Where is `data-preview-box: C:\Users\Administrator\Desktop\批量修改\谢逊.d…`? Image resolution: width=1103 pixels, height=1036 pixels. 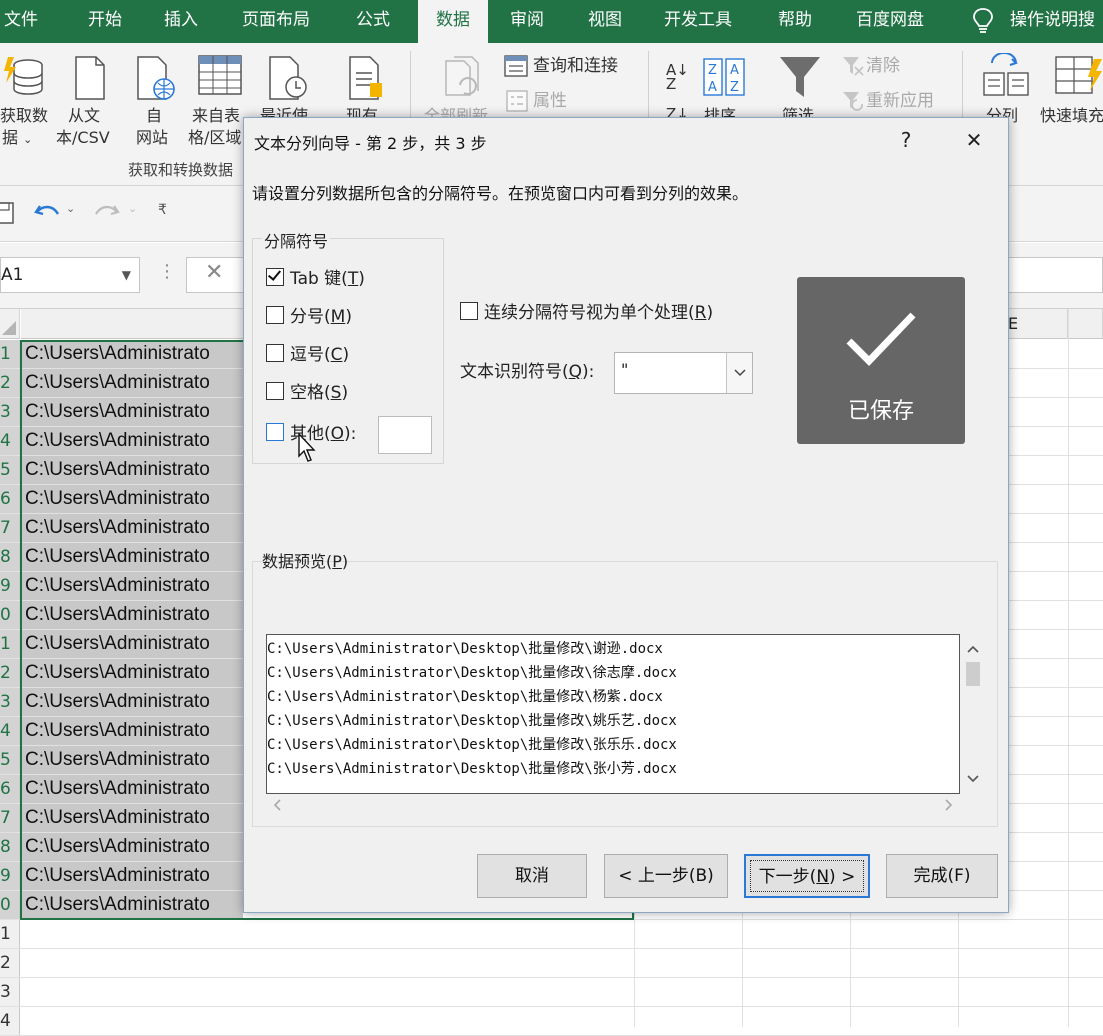 data-preview-box: C:\Users\Administrator\Desktop\批量修改\谢逊.d… is located at coordinates (613, 714).